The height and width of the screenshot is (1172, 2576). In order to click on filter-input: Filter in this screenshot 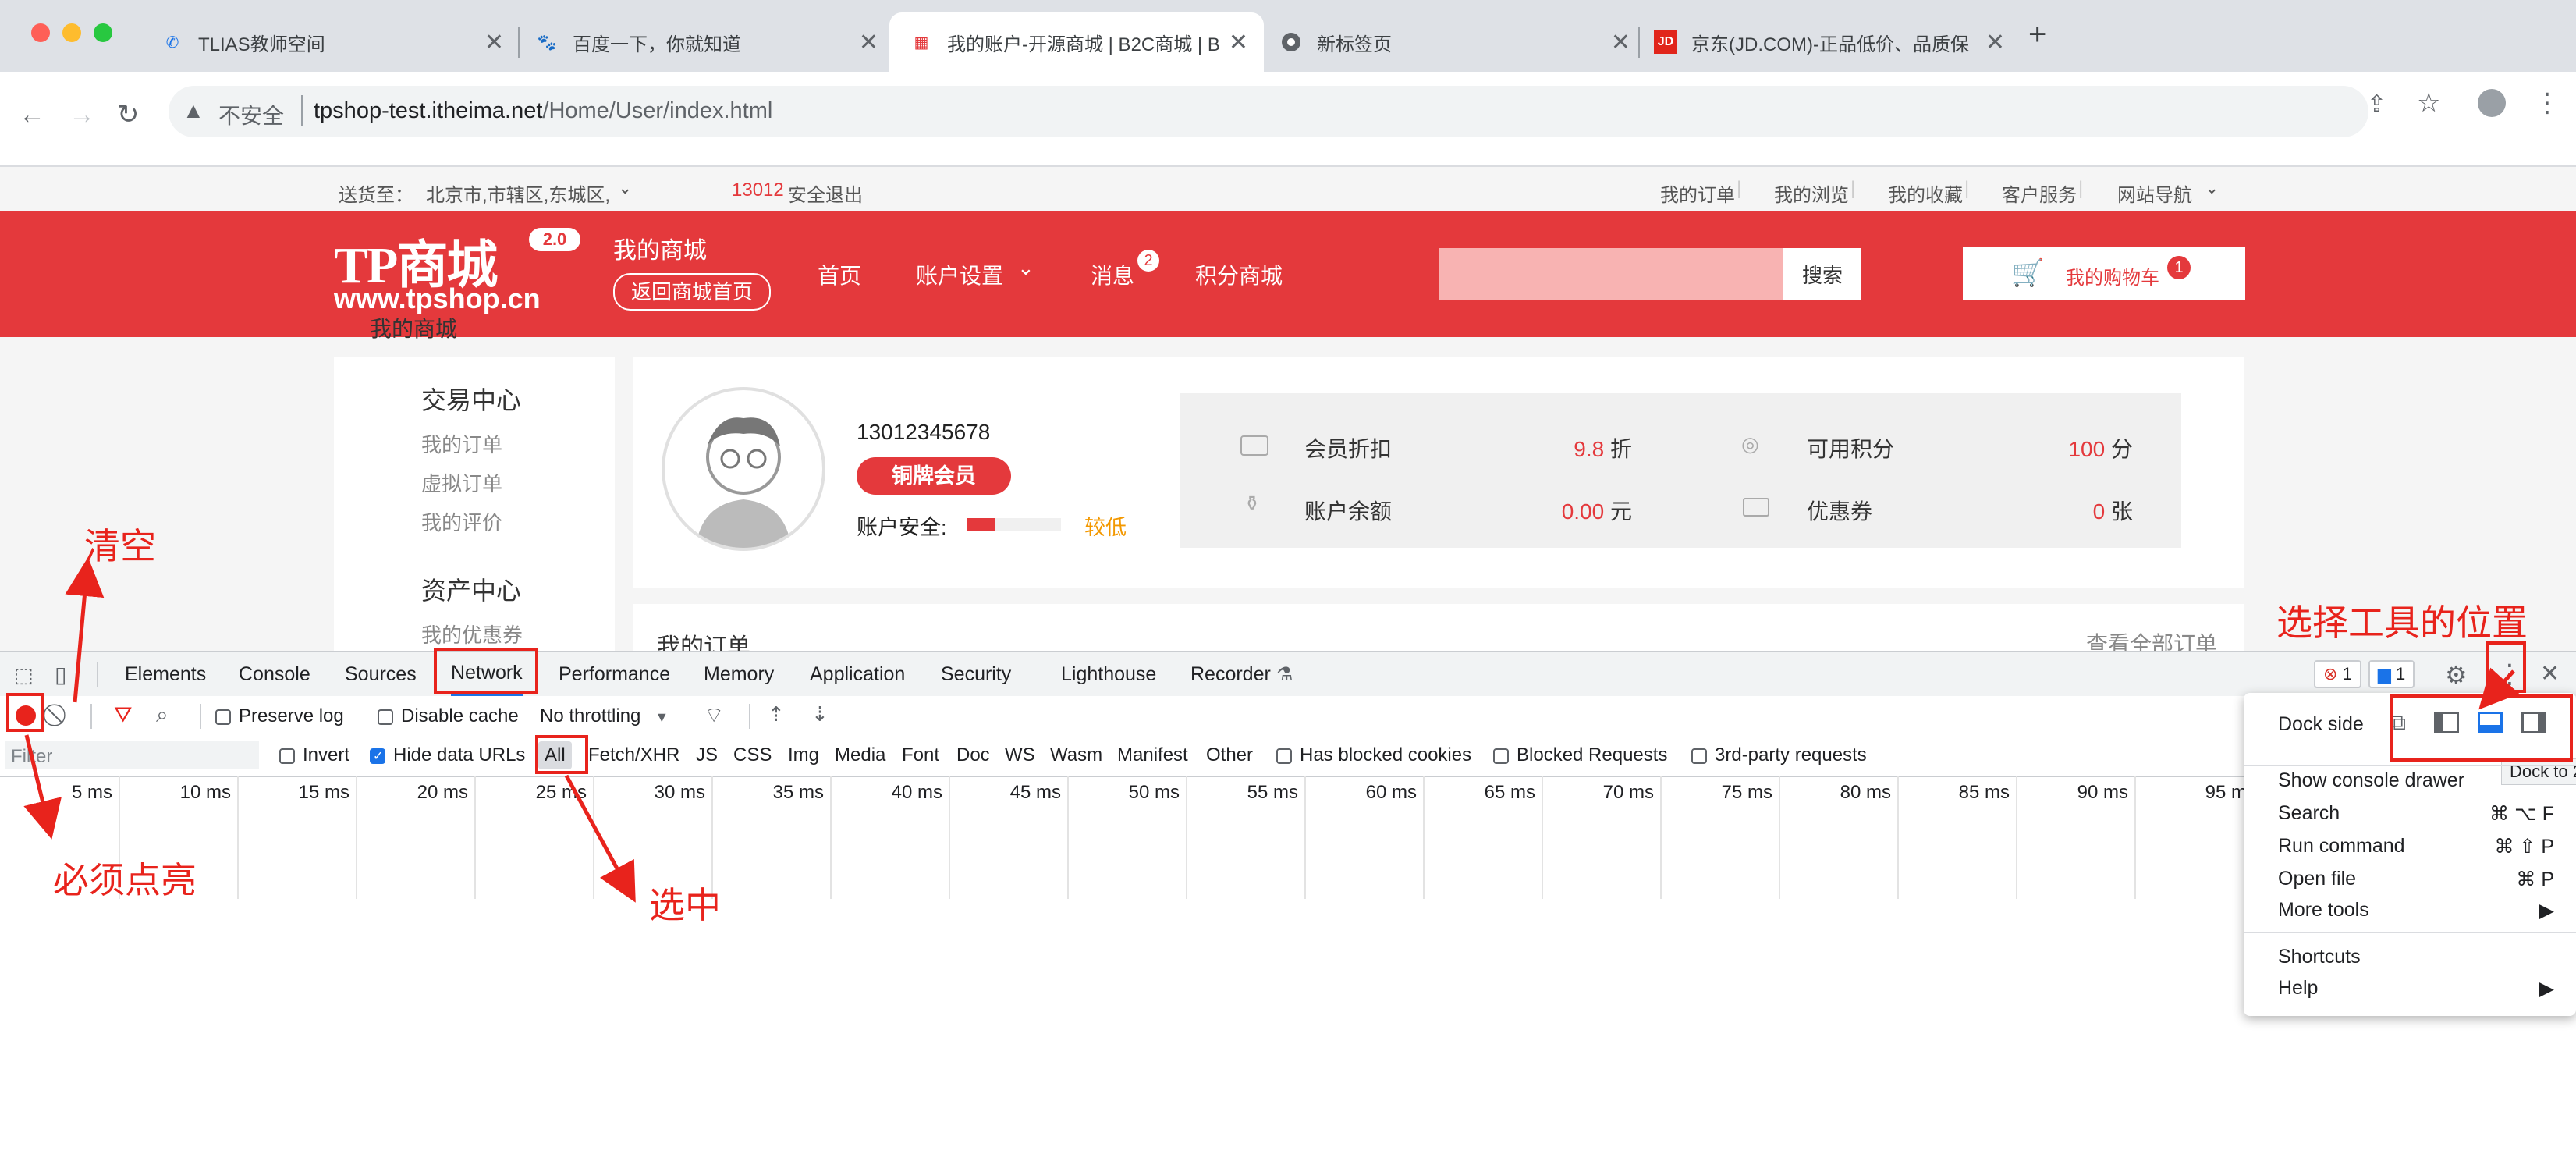, I will do `click(132, 755)`.